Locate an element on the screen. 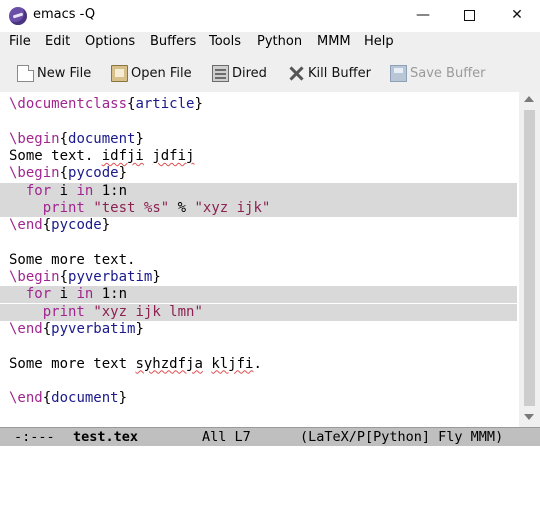 This screenshot has width=540, height=518. menu-file: File is located at coordinates (20, 41).